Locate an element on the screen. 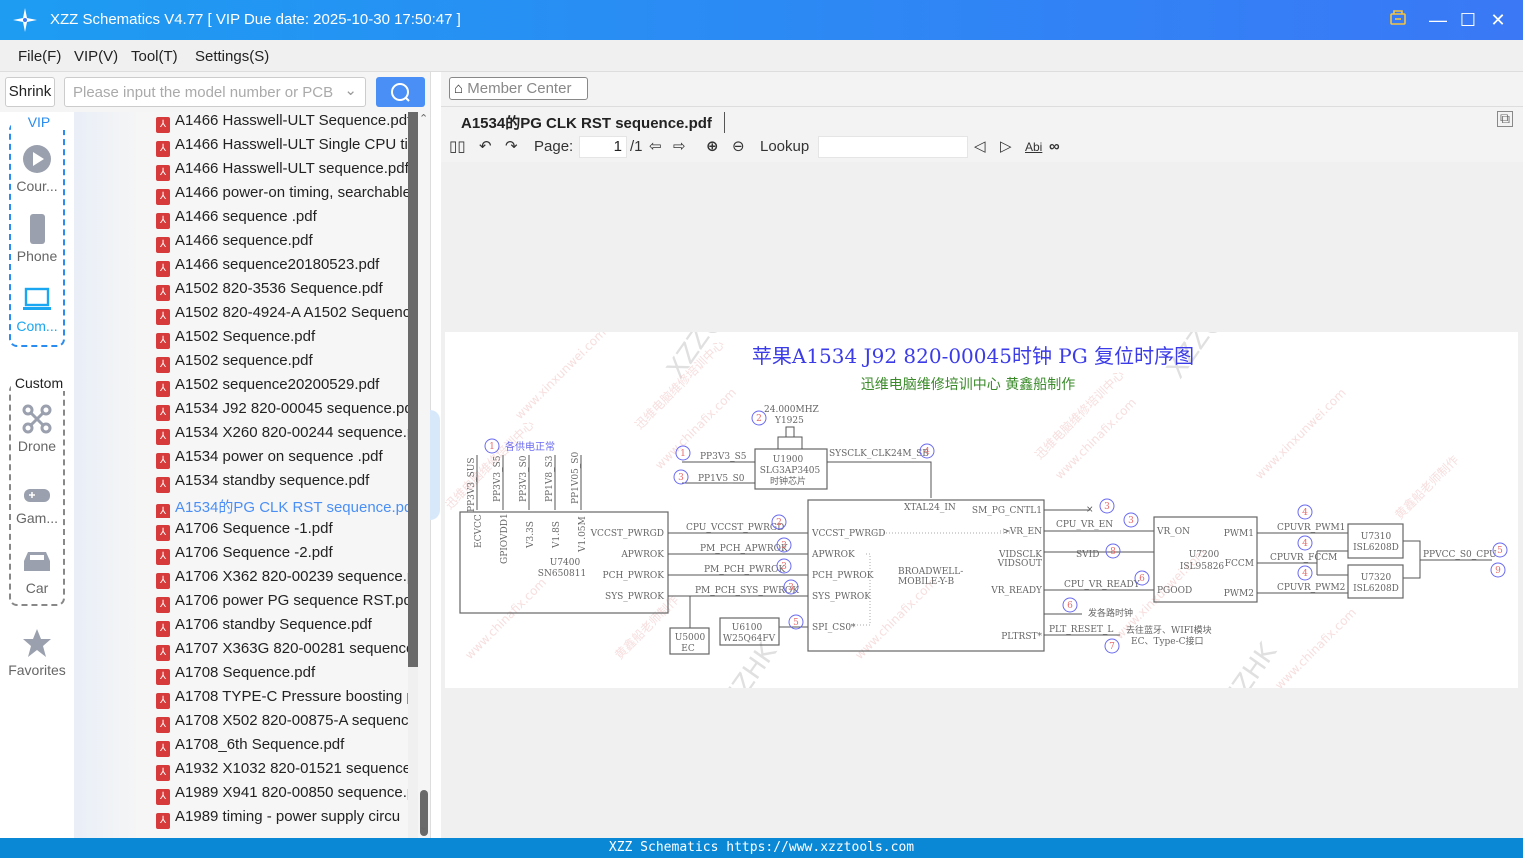 Image resolution: width=1523 pixels, height=858 pixels. lock-icon is located at coordinates (1398, 20).